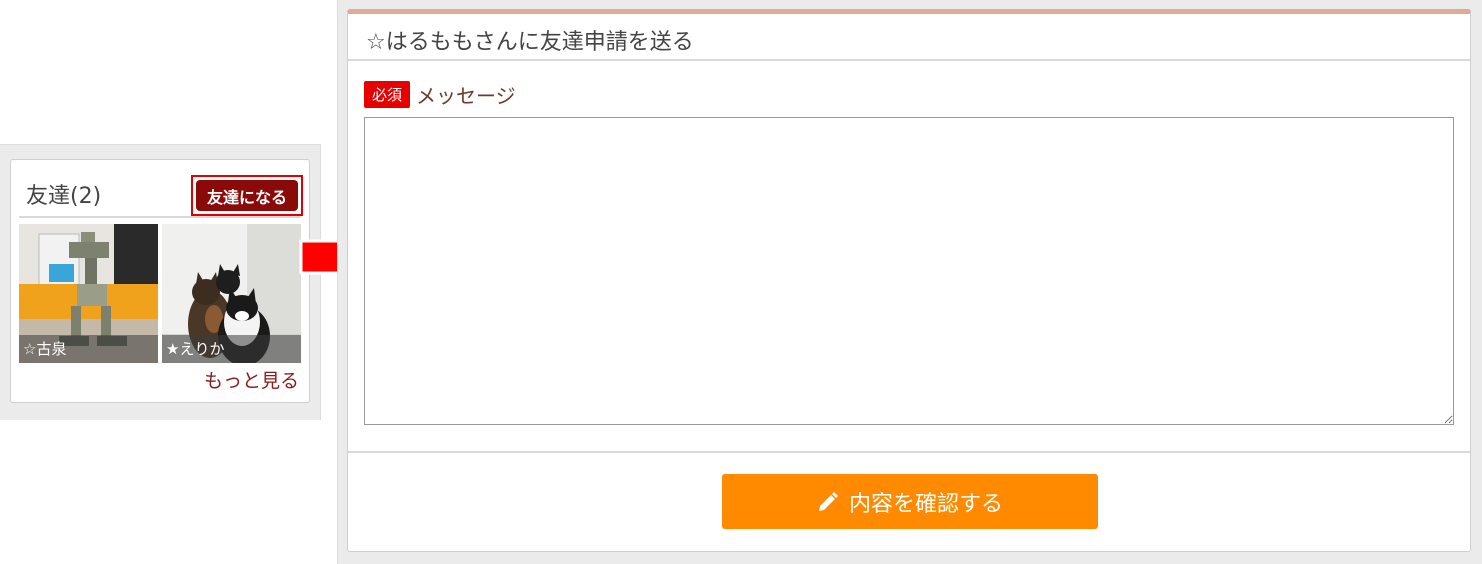 This screenshot has height=564, width=1482. I want to click on confirm-button: 内容を確認する, so click(910, 501).